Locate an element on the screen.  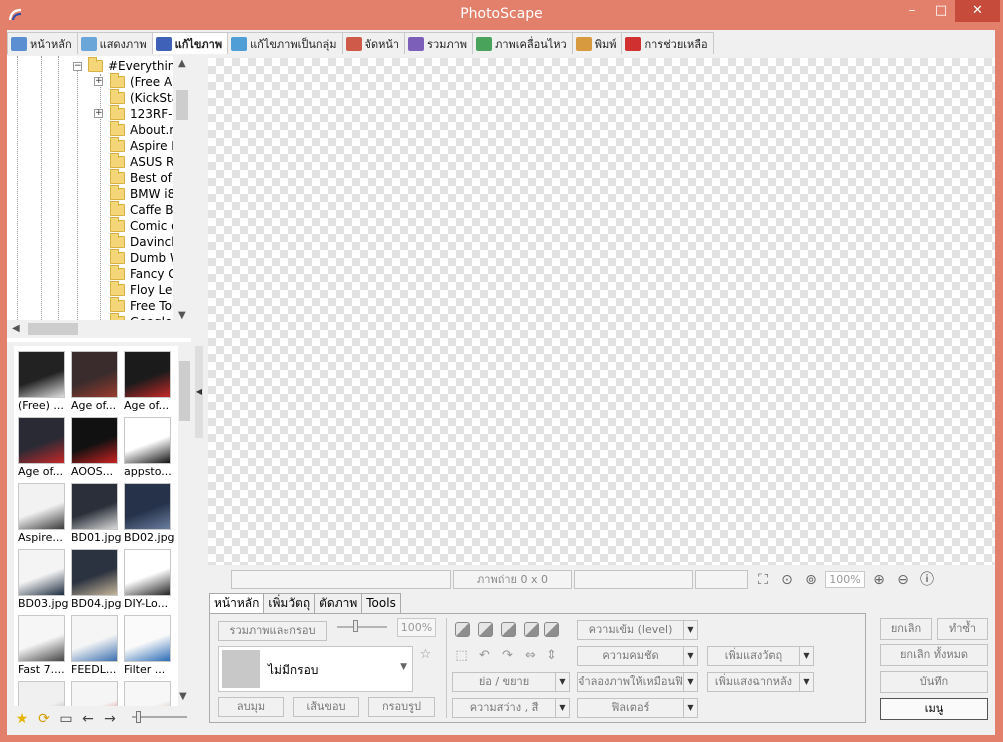
frame-percent-field: 100% is located at coordinates (416, 627).